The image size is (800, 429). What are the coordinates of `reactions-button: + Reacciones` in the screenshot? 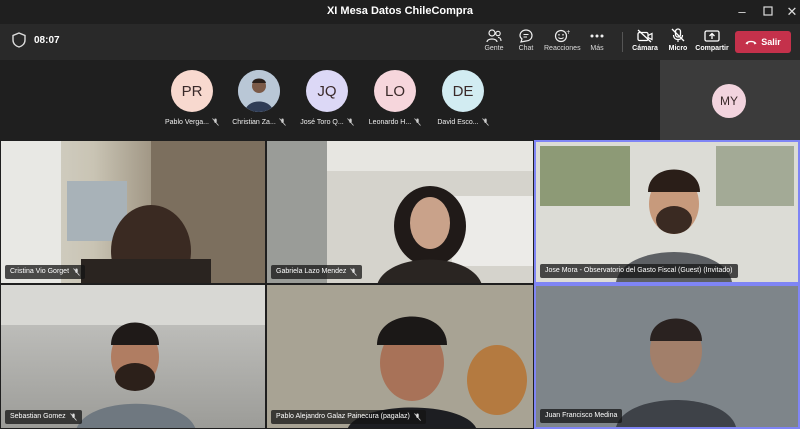 It's located at (562, 42).